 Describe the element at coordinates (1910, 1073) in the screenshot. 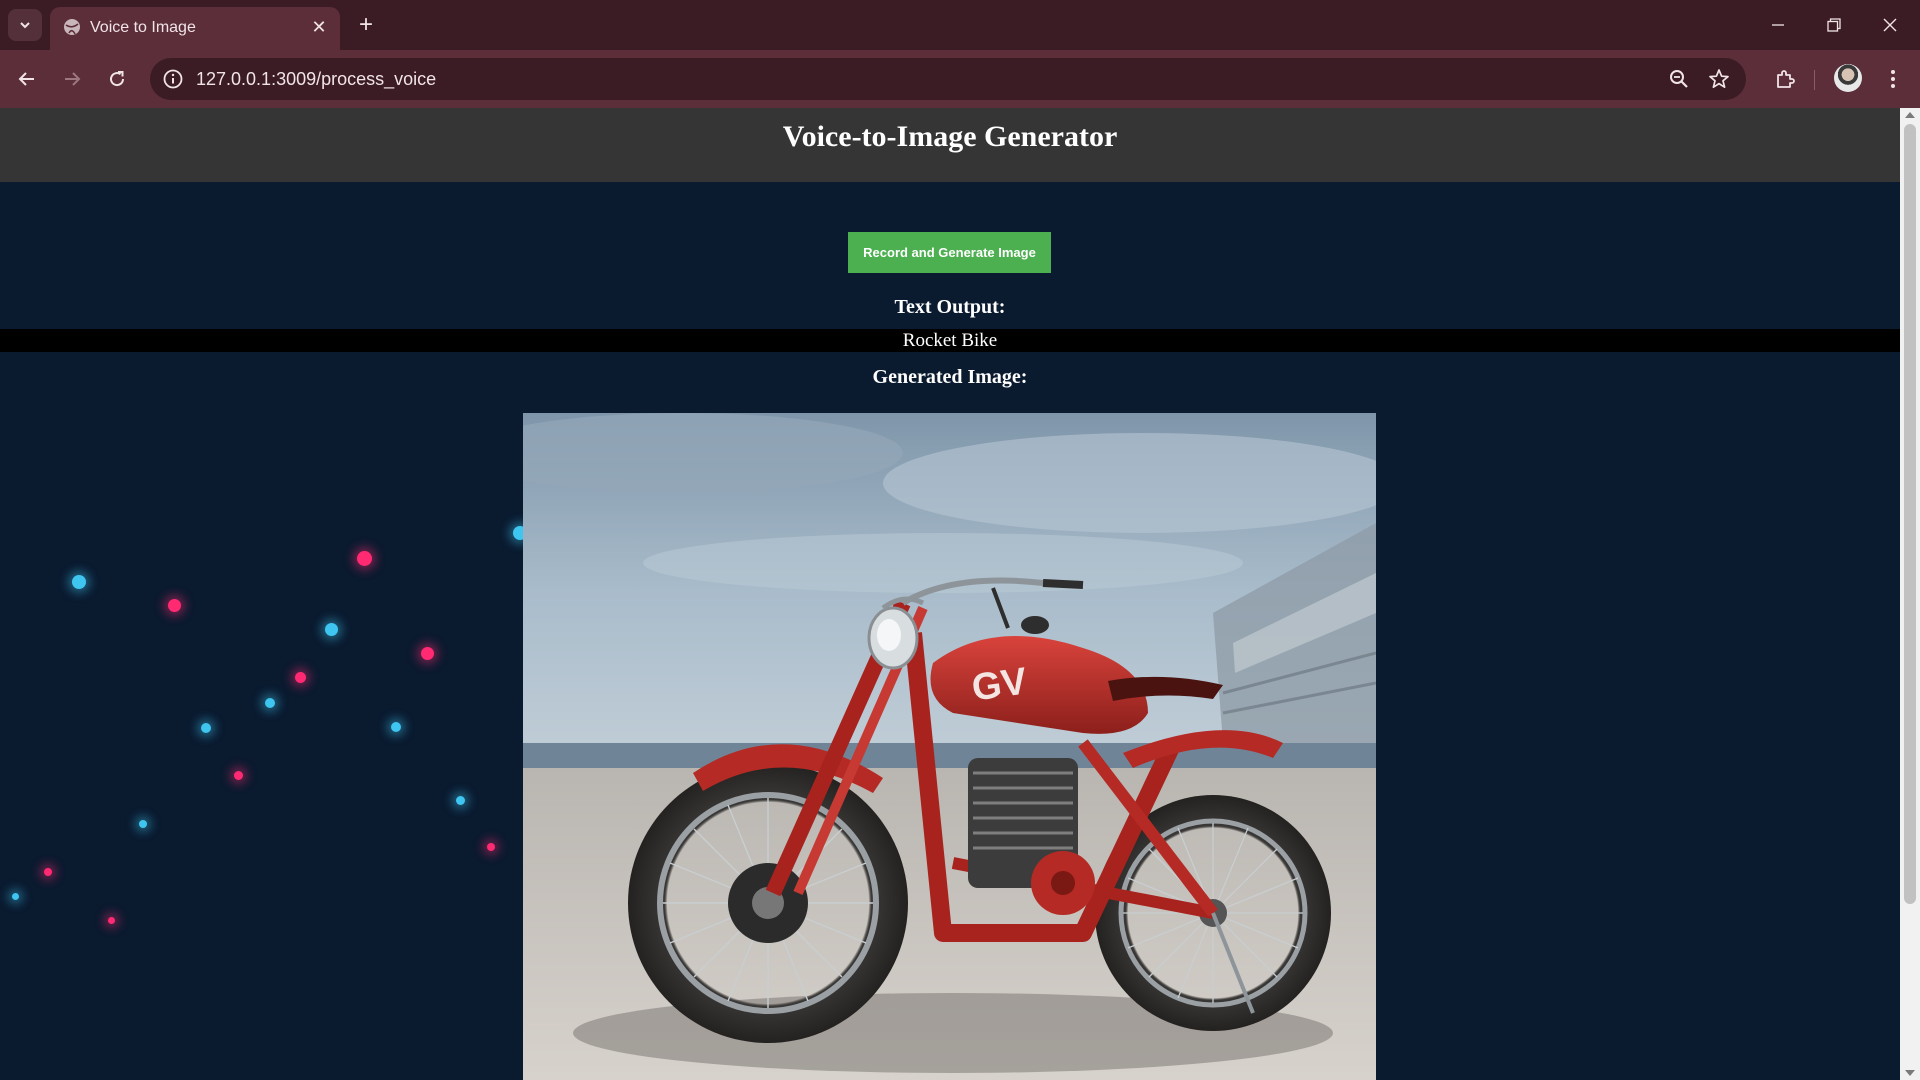

I see `scroll-down-arrow-icon` at that location.